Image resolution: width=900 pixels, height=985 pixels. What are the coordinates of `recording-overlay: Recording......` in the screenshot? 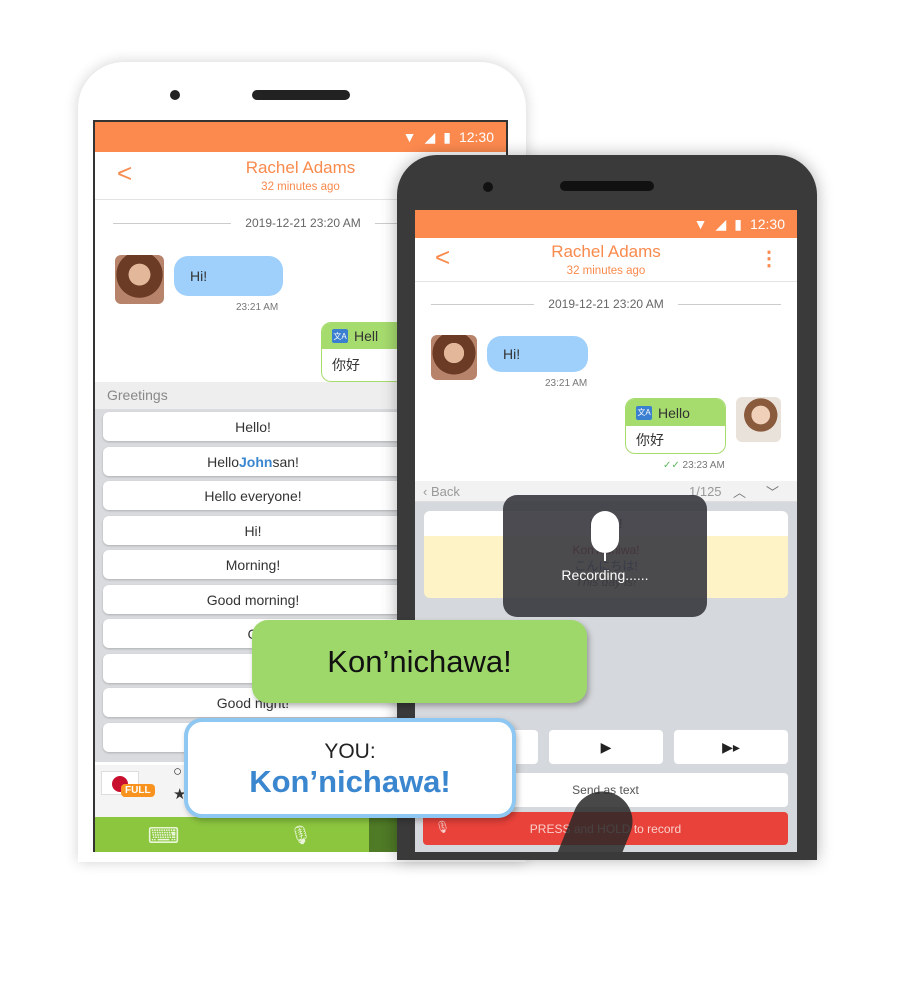 It's located at (605, 556).